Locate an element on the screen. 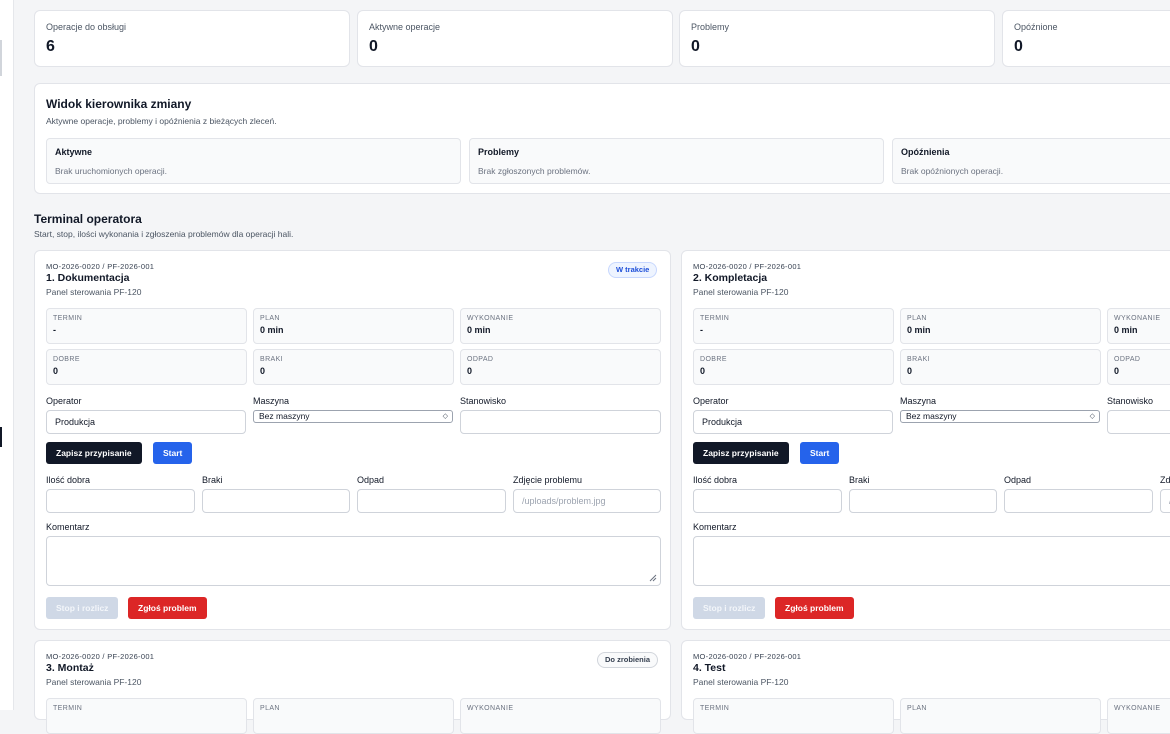 The image size is (1170, 734). metric-execution: WYKONANIE 0 min is located at coordinates (560, 326).